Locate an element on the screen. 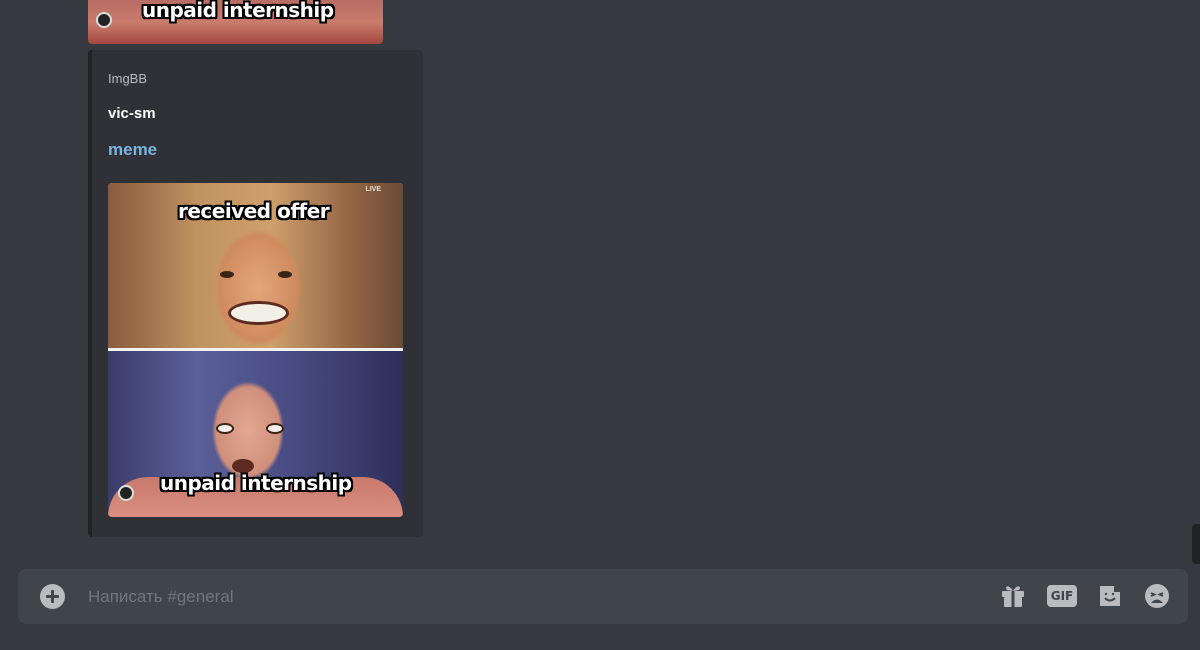  corner-tag: LIVE is located at coordinates (373, 189).